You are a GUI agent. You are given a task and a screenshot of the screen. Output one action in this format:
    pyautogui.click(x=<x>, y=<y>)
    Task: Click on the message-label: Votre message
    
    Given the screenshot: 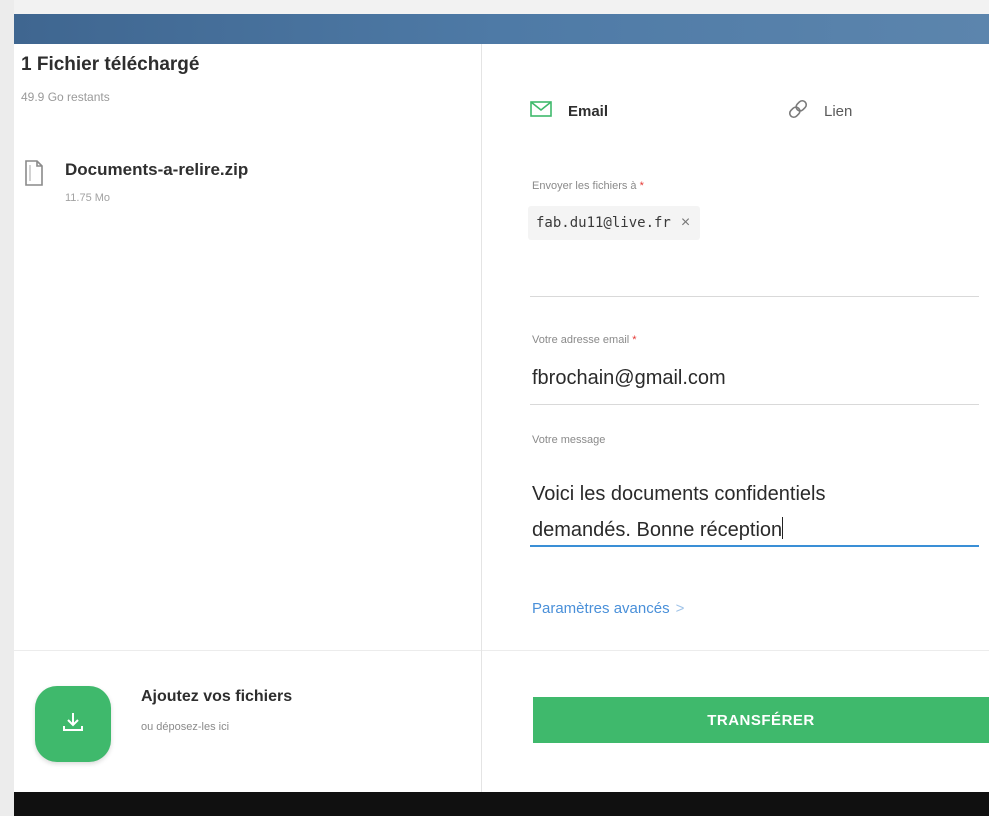 What is the action you would take?
    pyautogui.click(x=569, y=440)
    